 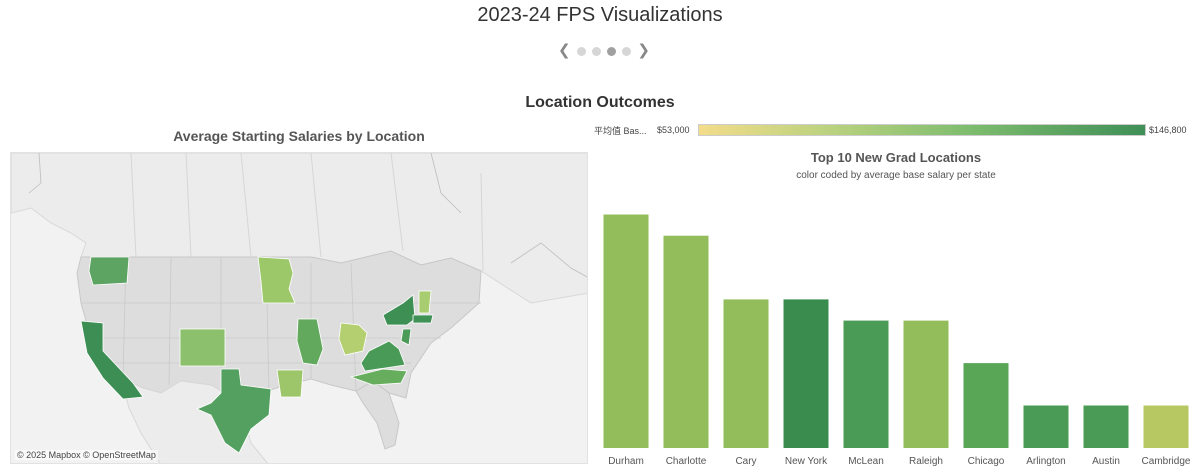 What do you see at coordinates (600, 102) in the screenshot?
I see `section-title: Location Outcomes` at bounding box center [600, 102].